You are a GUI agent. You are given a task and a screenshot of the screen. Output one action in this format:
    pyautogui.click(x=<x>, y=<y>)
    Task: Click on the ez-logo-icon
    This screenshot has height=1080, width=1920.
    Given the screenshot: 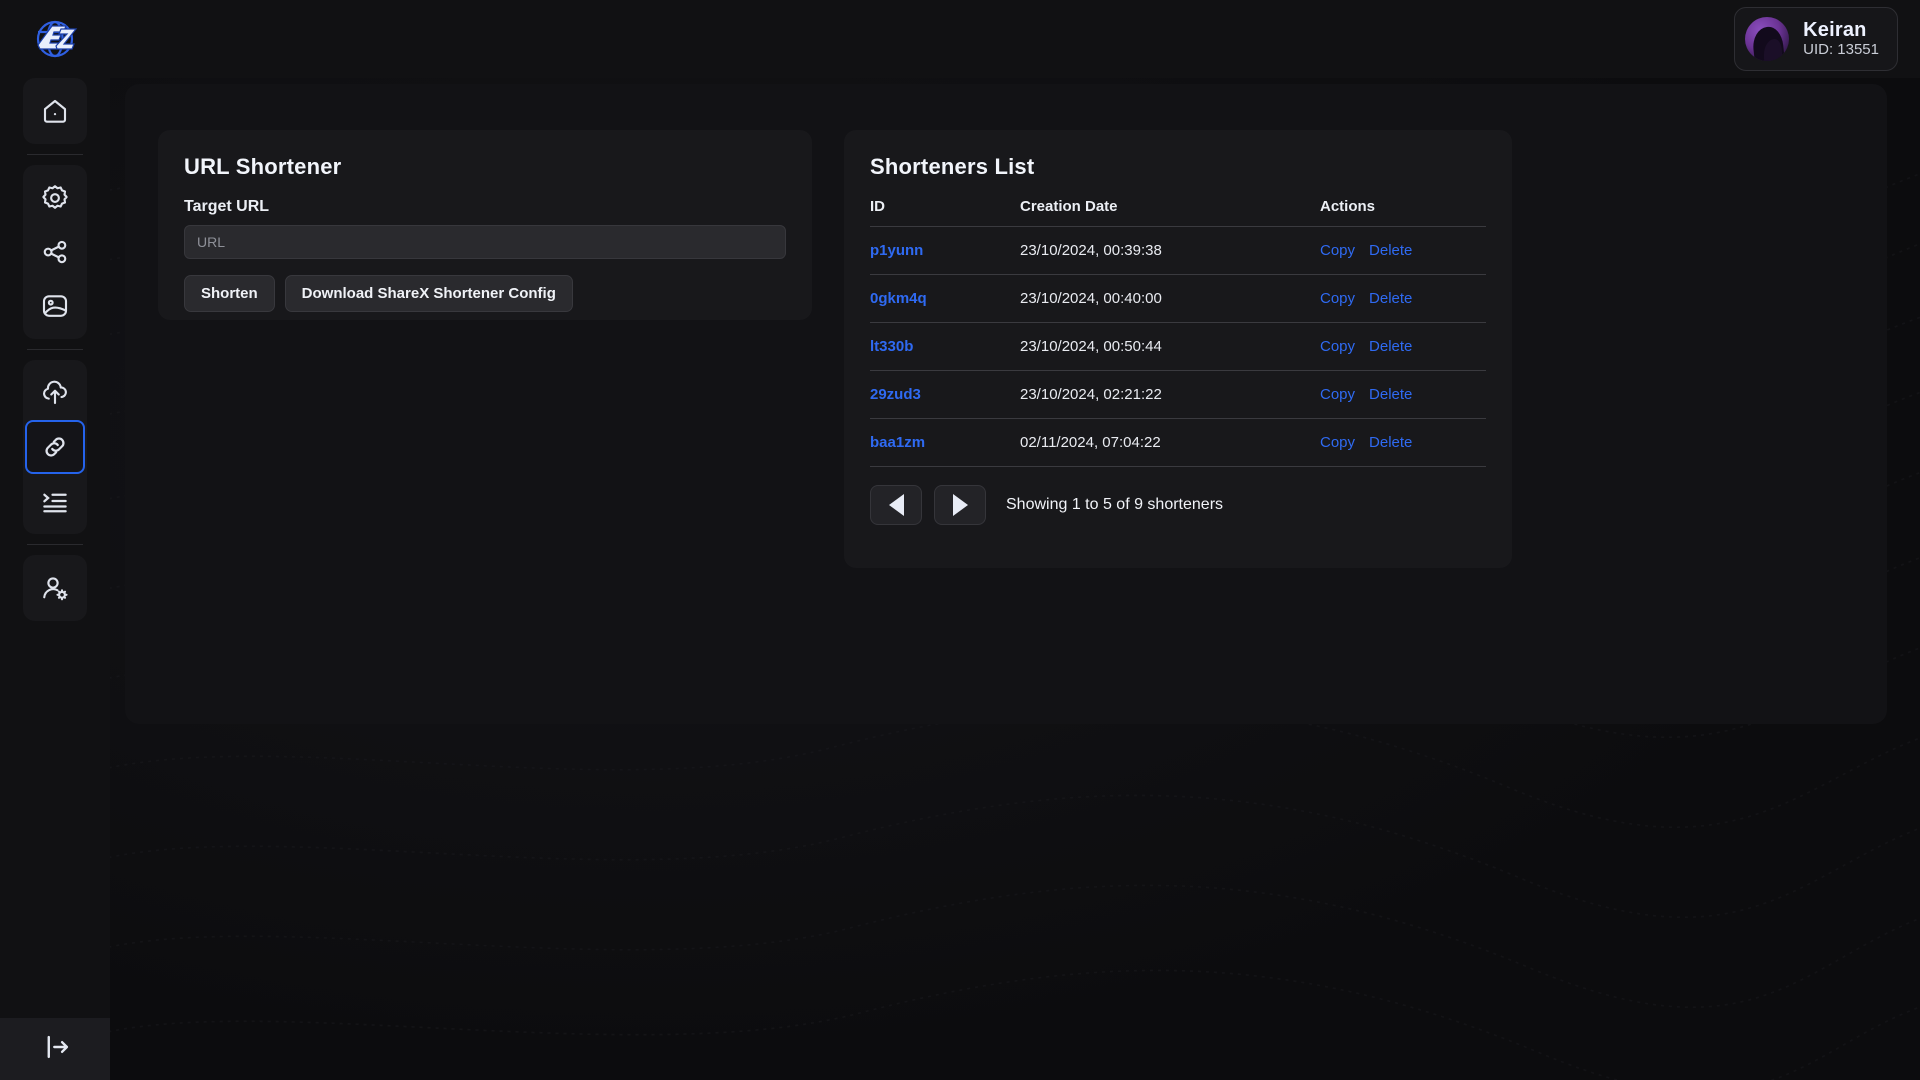 What is the action you would take?
    pyautogui.click(x=55, y=39)
    